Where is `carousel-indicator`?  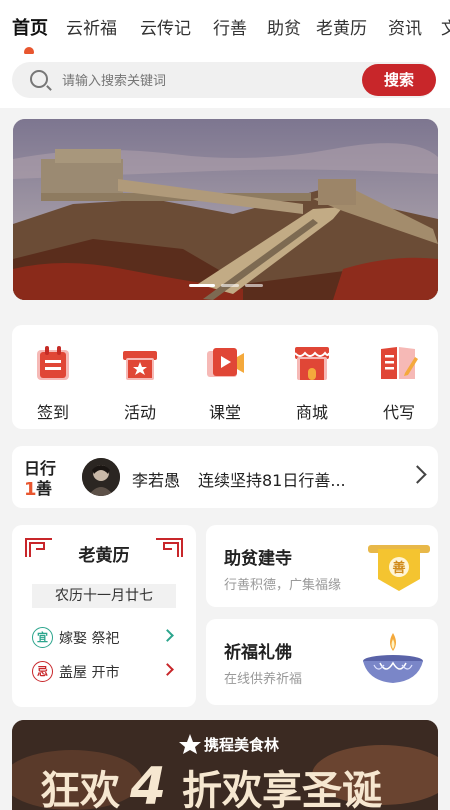
carousel-indicator is located at coordinates (225, 281).